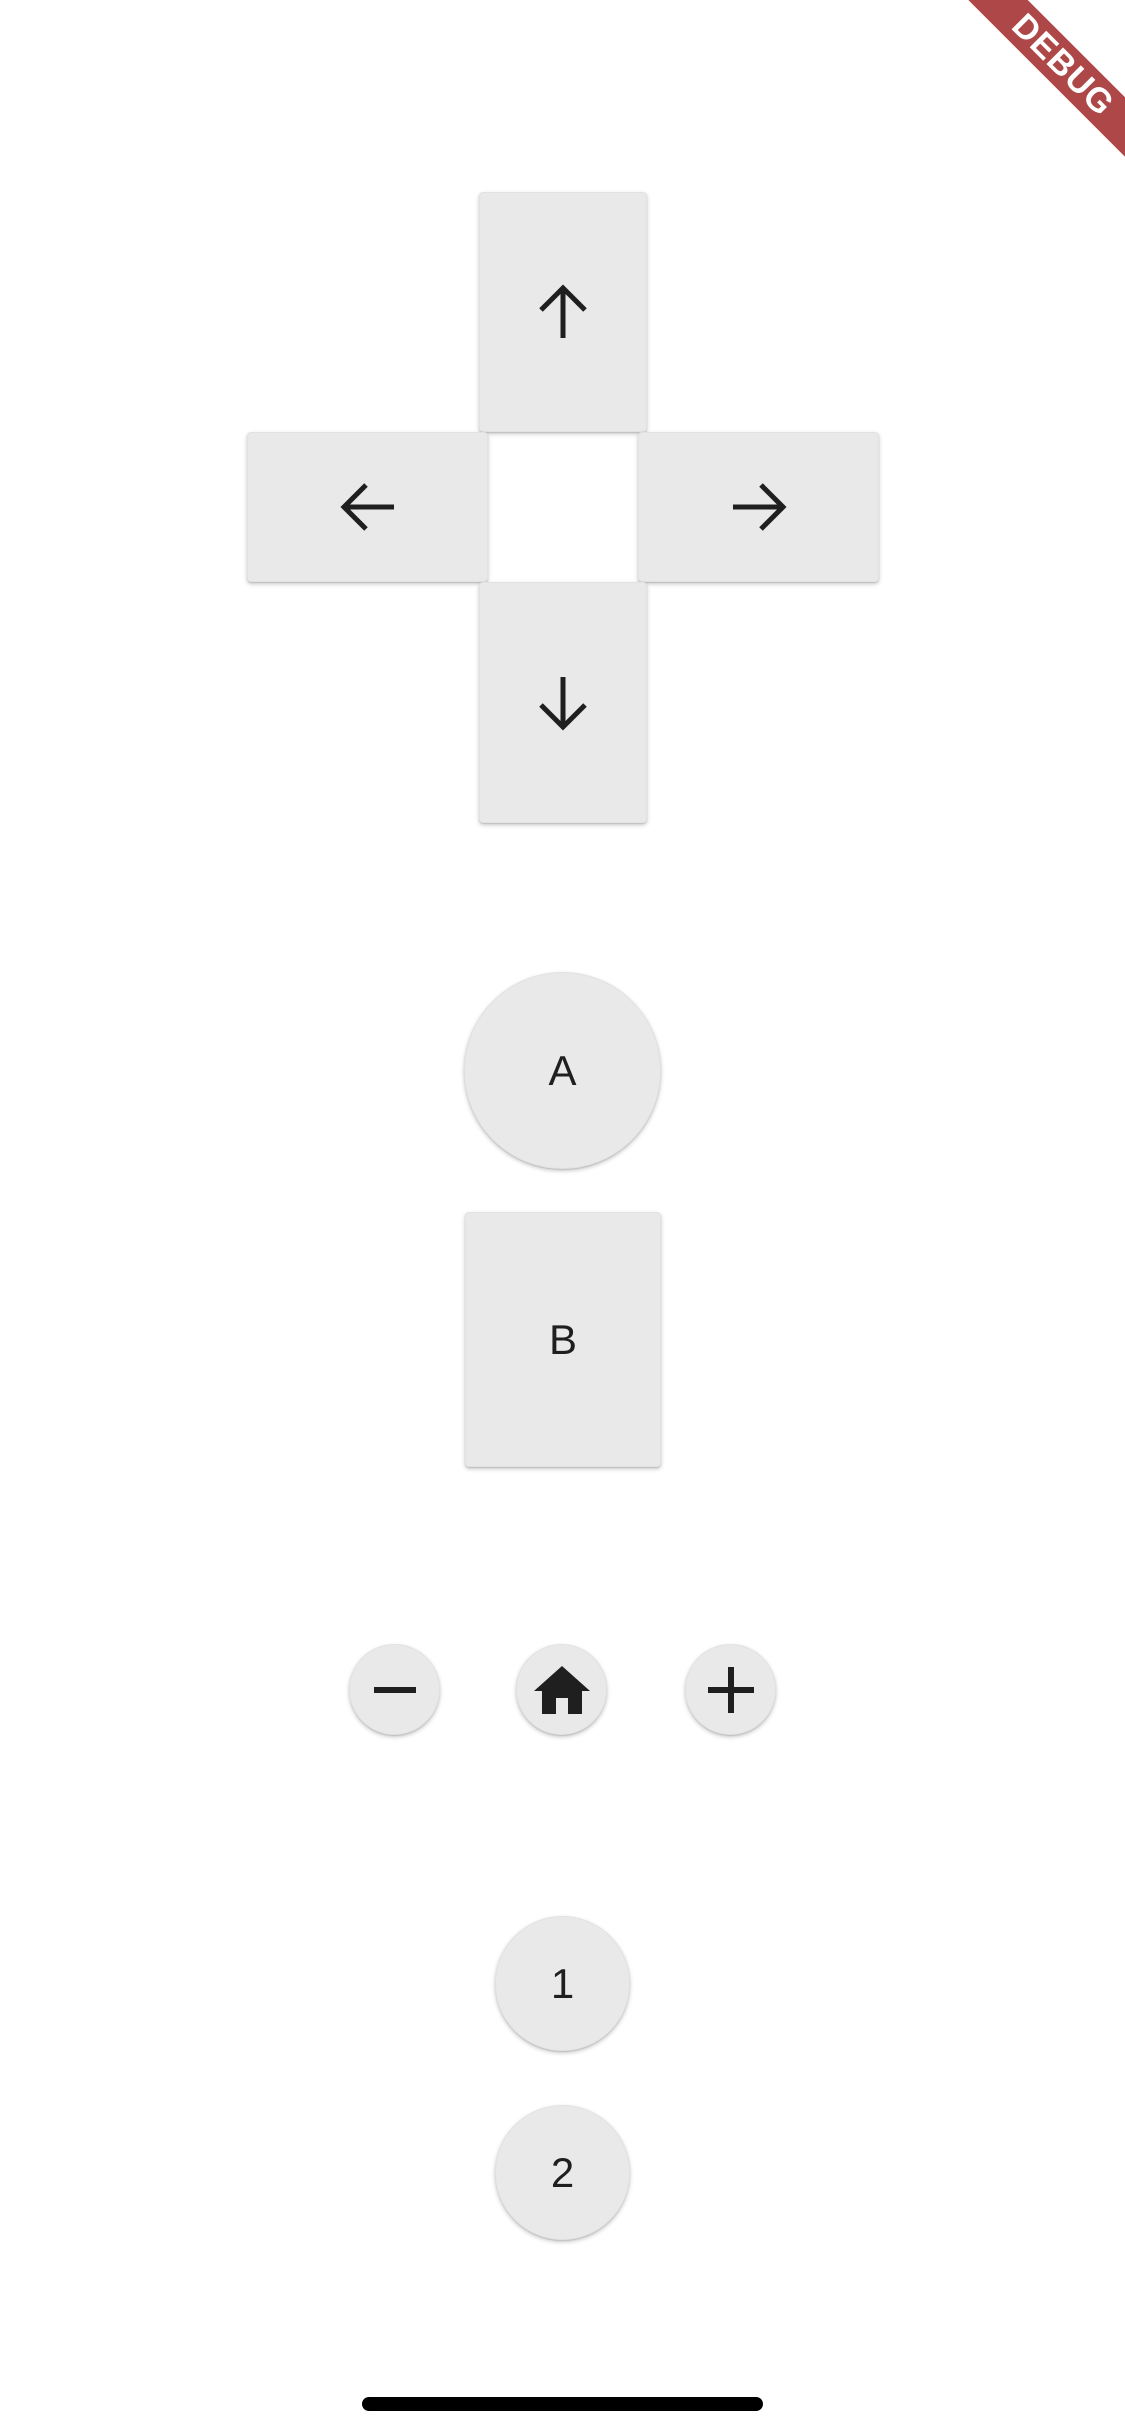  I want to click on two-button: 2, so click(562, 2172).